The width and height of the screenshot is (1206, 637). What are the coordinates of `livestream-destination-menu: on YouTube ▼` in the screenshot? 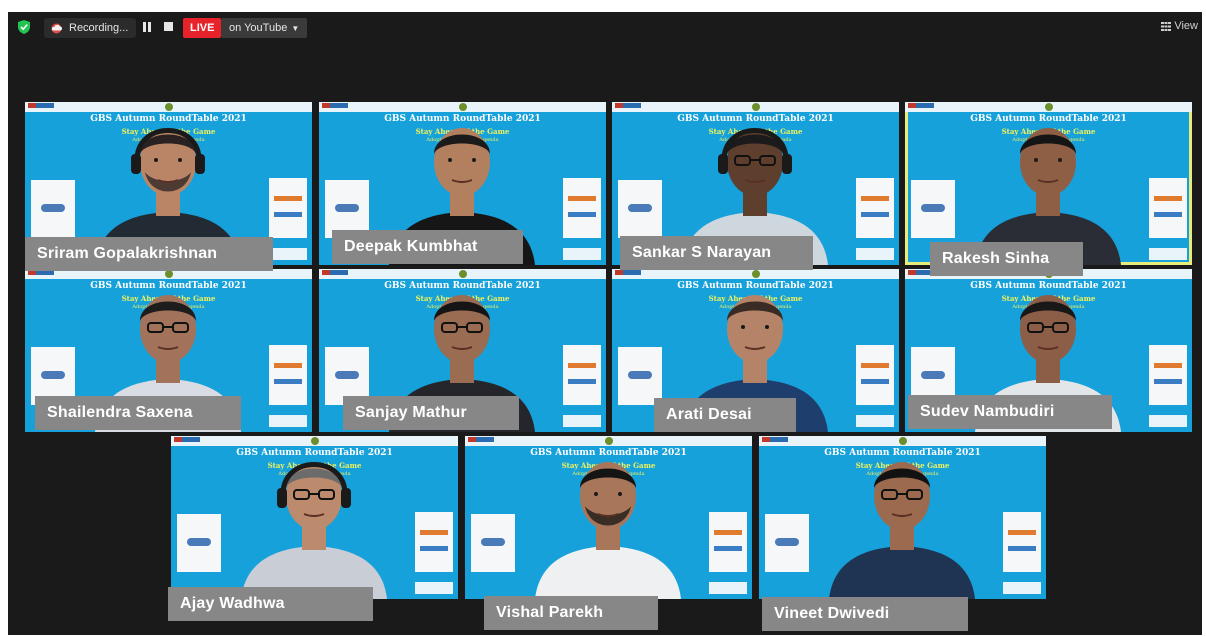 It's located at (264, 28).